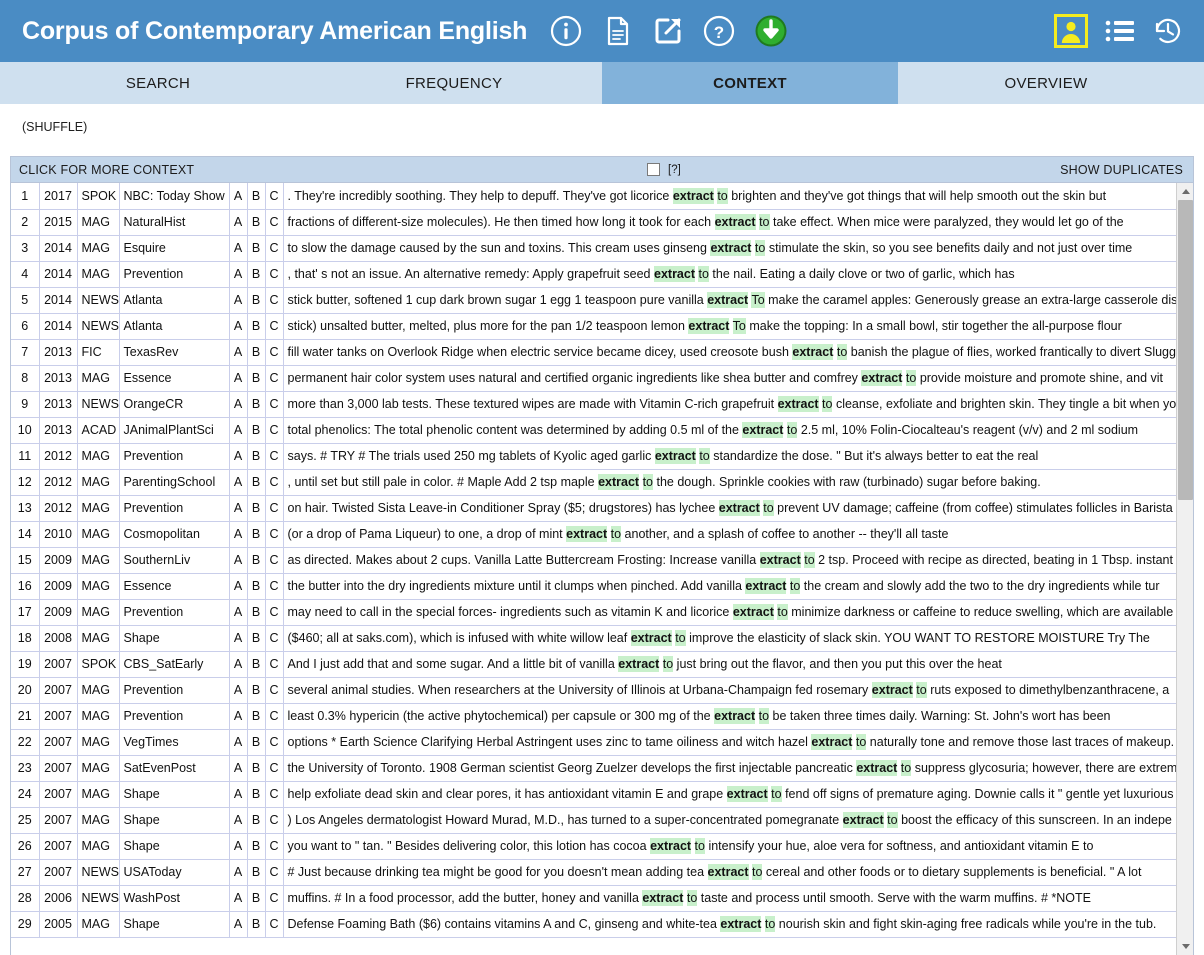 The height and width of the screenshot is (955, 1204). I want to click on tab-overview: OVERVIEW, so click(1046, 83).